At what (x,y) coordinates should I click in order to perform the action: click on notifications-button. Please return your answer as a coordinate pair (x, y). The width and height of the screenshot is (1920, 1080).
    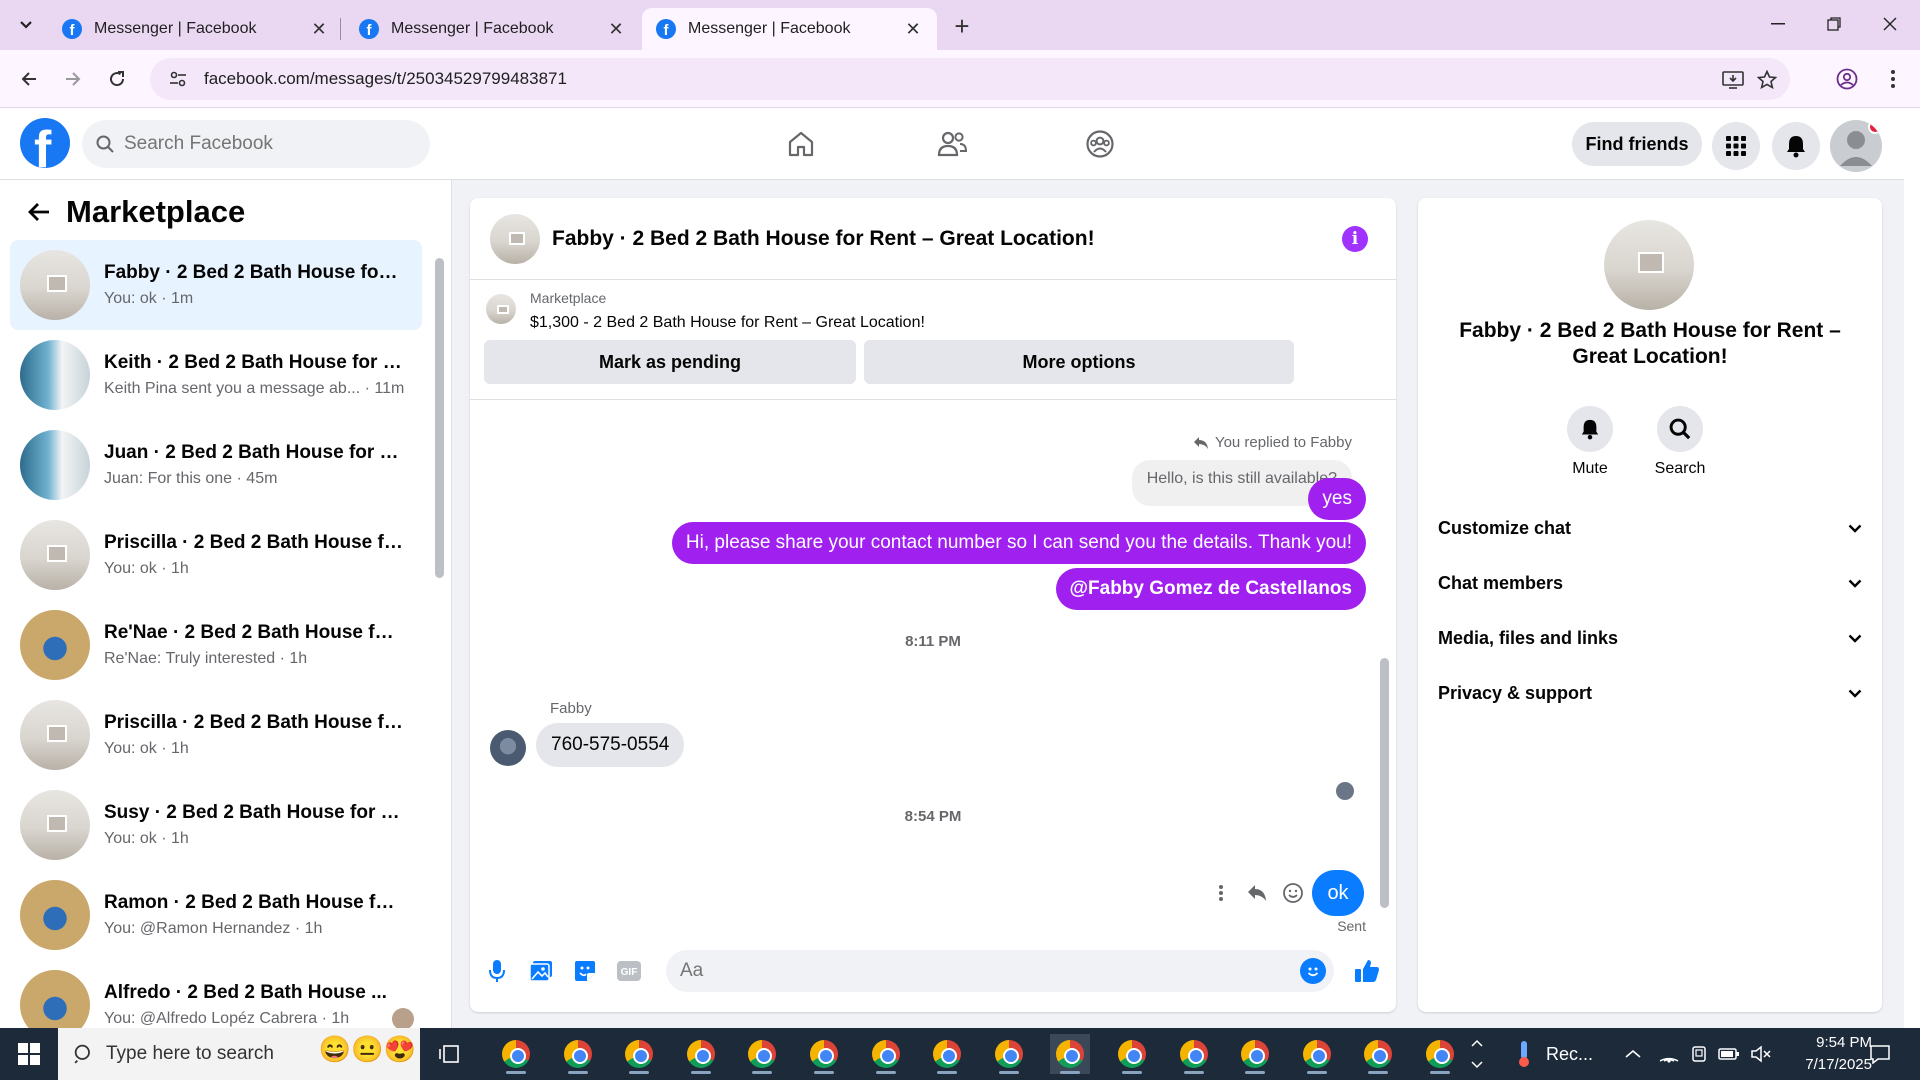
    Looking at the image, I should click on (1796, 146).